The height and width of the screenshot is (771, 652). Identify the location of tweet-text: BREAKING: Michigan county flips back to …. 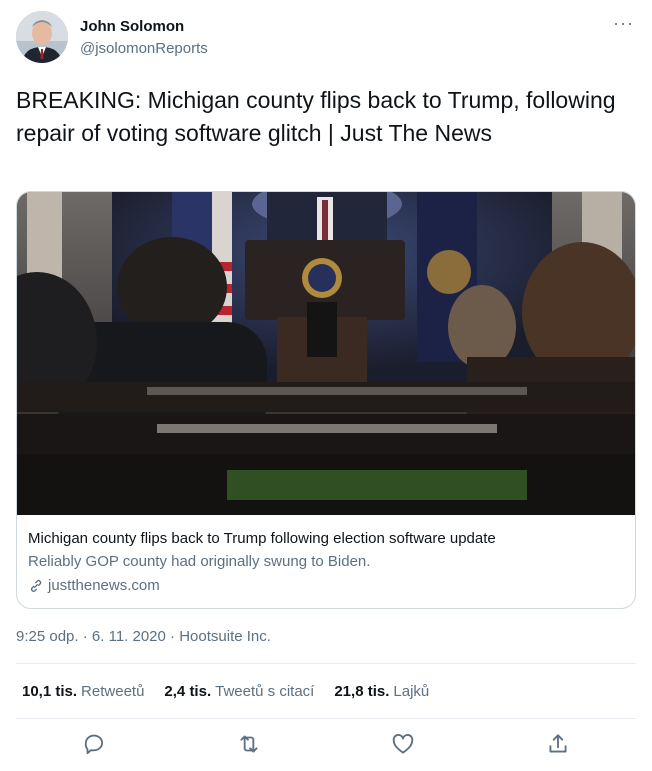
(316, 116).